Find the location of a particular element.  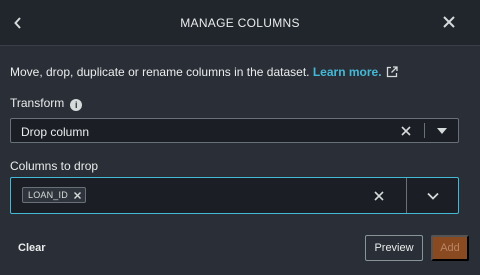

columns-to-drop-label: Columns to drop is located at coordinates (54, 166).